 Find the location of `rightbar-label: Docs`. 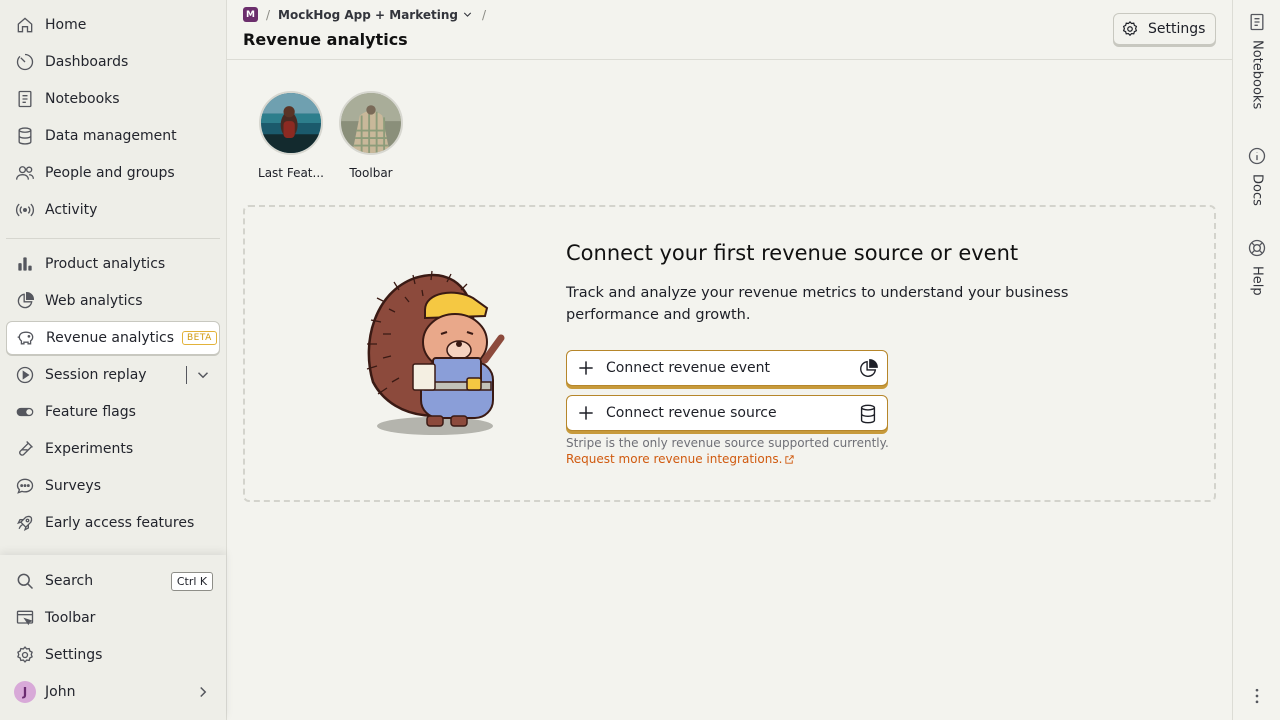

rightbar-label: Docs is located at coordinates (1257, 190).